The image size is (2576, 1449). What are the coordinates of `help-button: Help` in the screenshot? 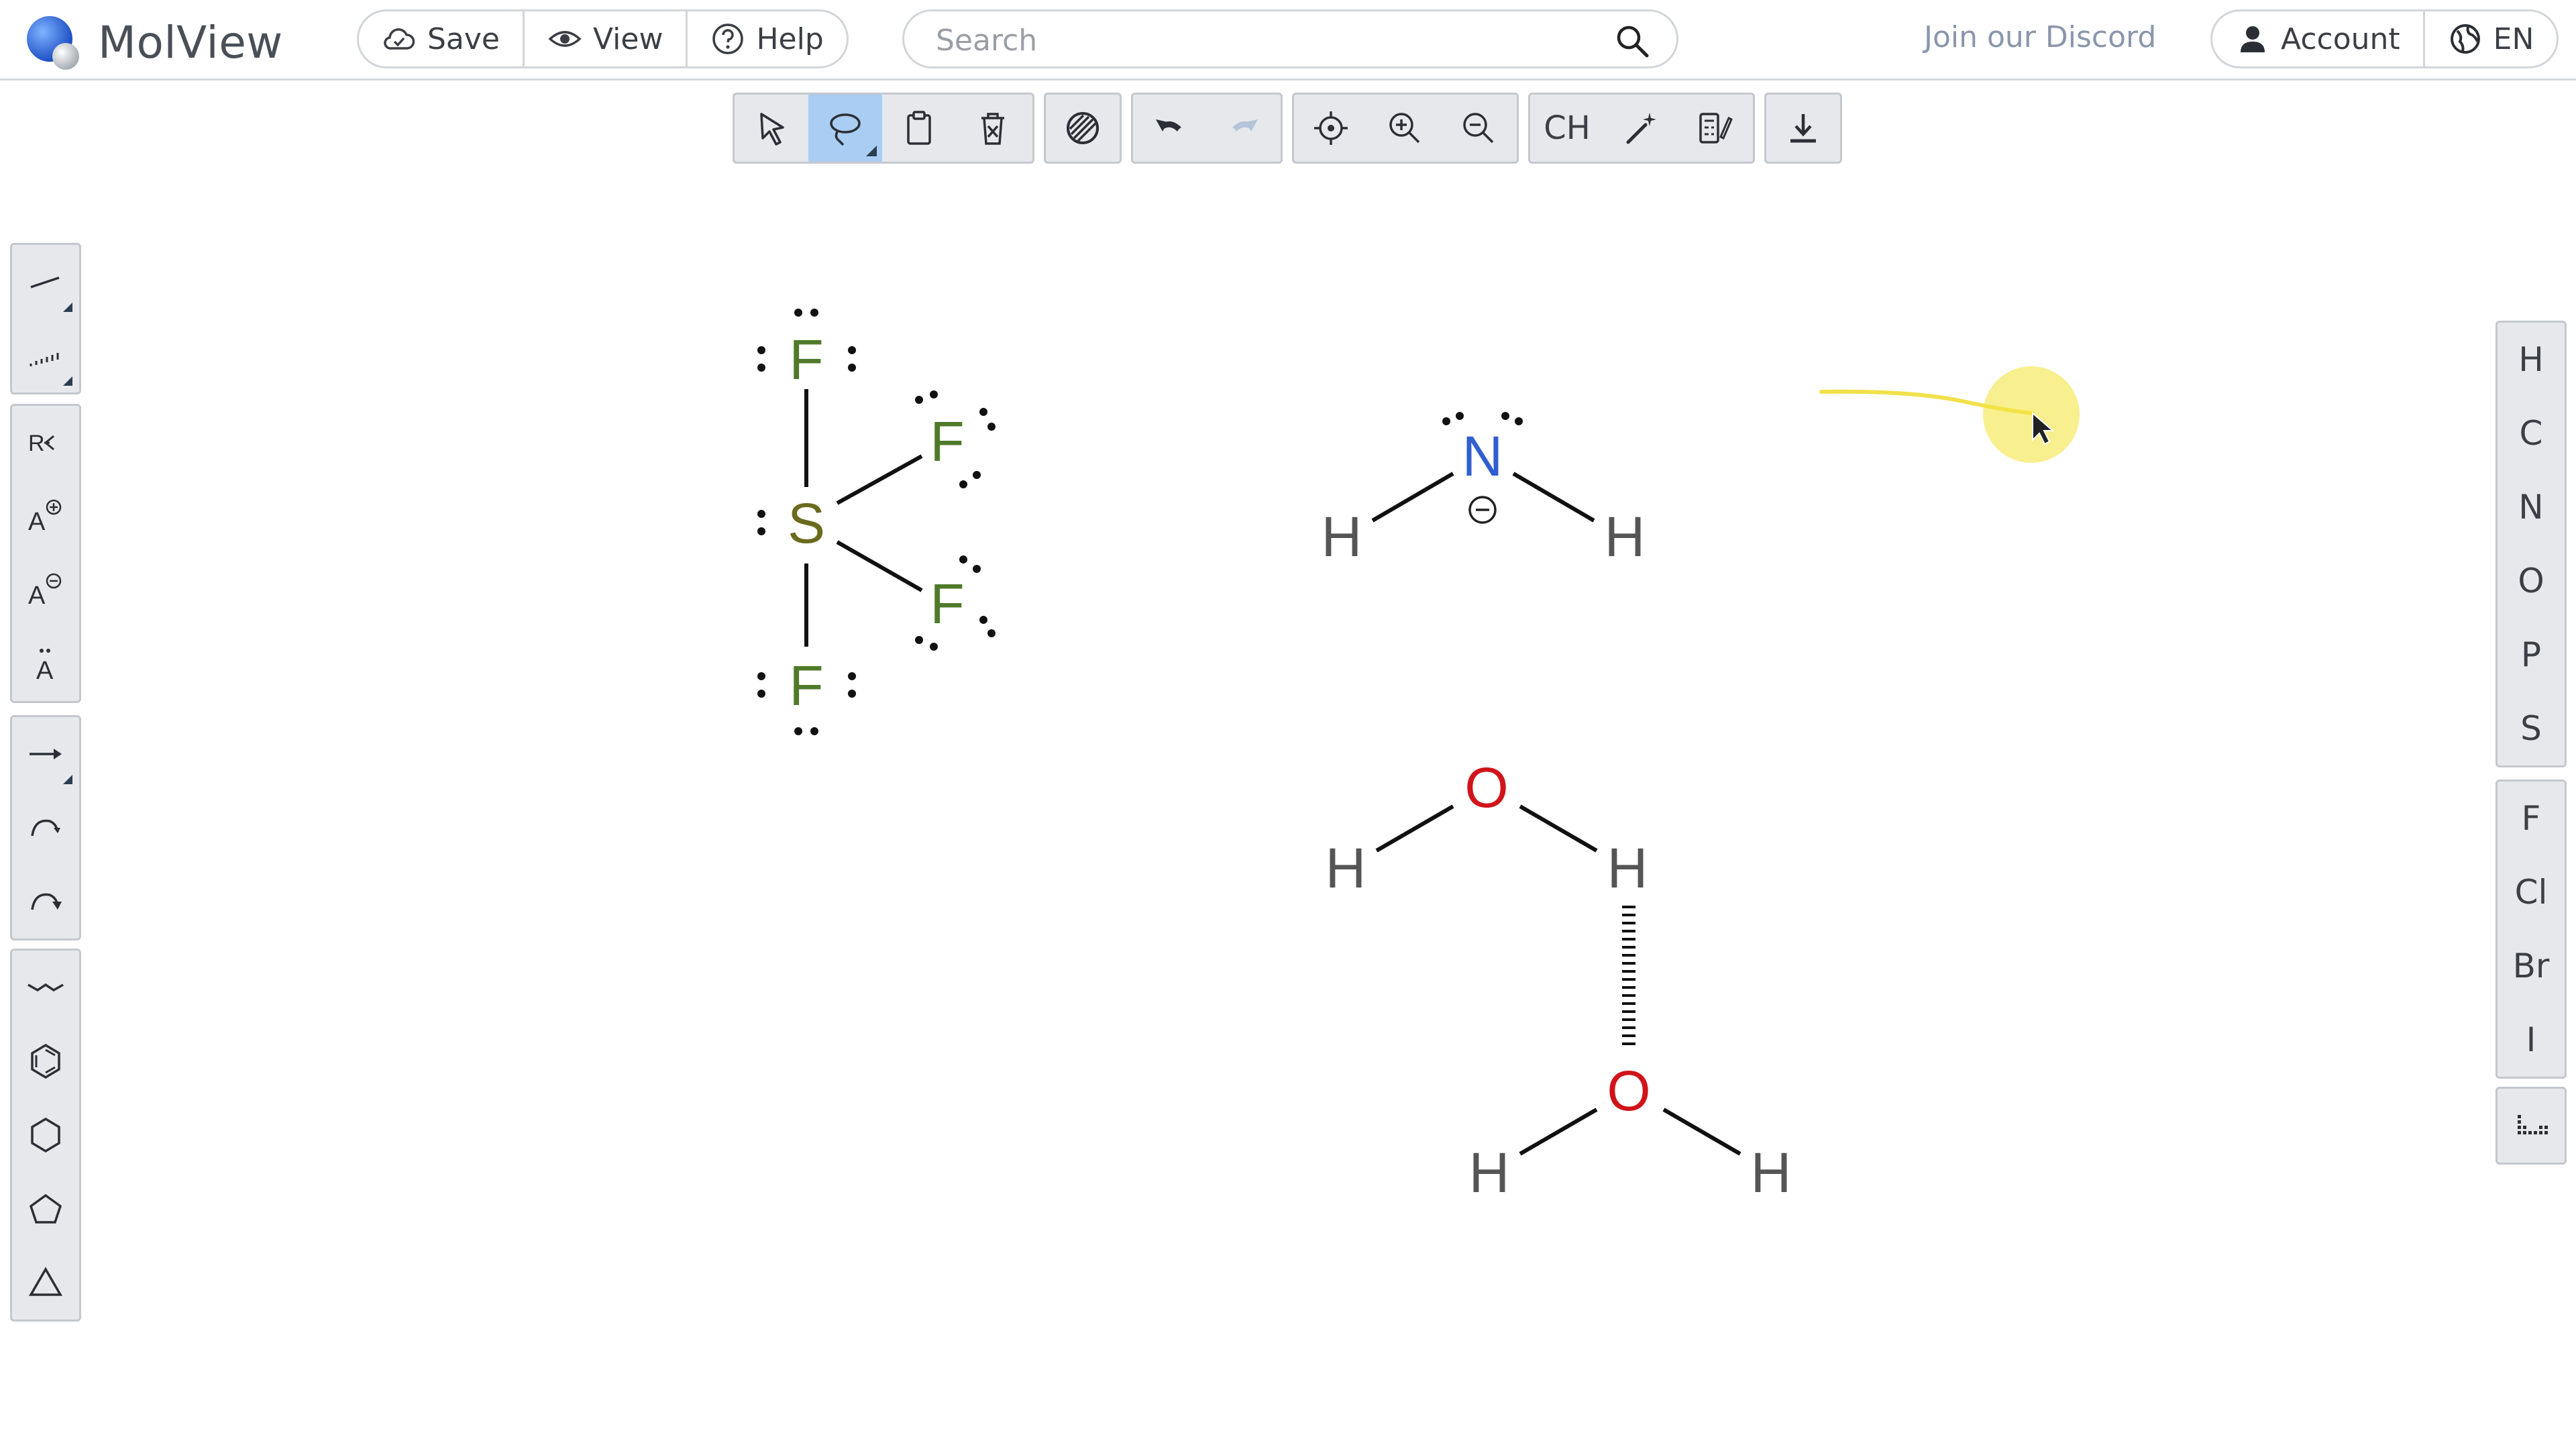 It's located at (767, 38).